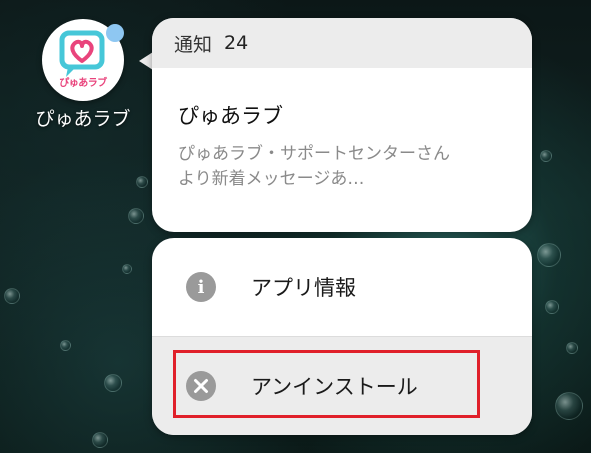 Image resolution: width=591 pixels, height=453 pixels. I want to click on notification-dot, so click(115, 33).